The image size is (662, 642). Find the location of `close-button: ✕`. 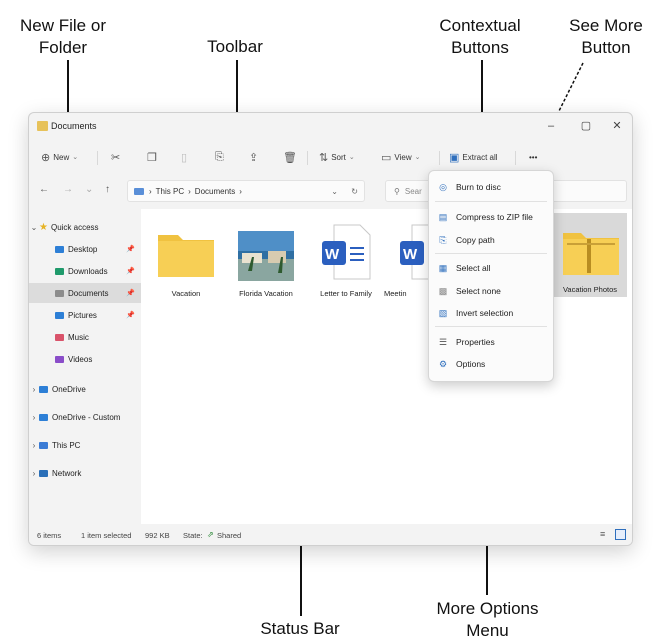

close-button: ✕ is located at coordinates (617, 126).